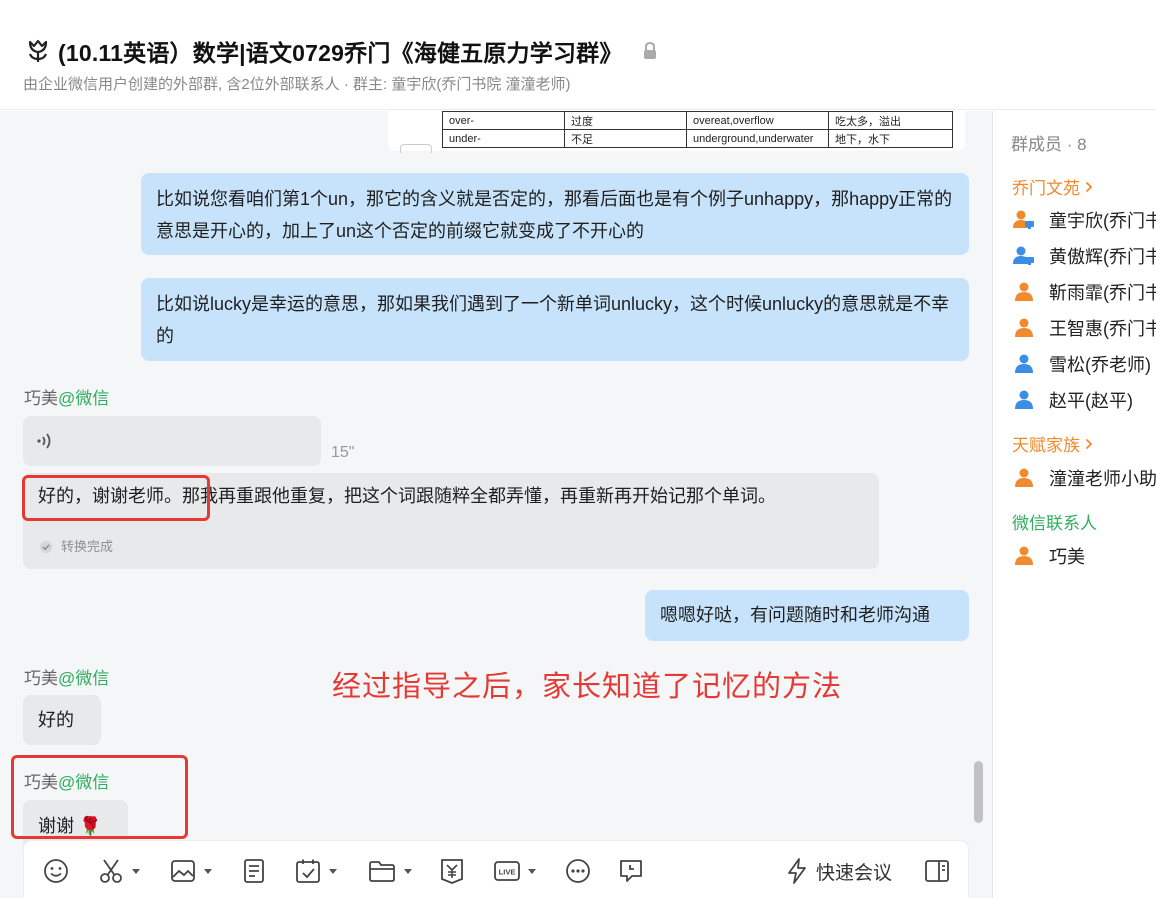 Image resolution: width=1156 pixels, height=898 pixels. I want to click on more-button, so click(578, 871).